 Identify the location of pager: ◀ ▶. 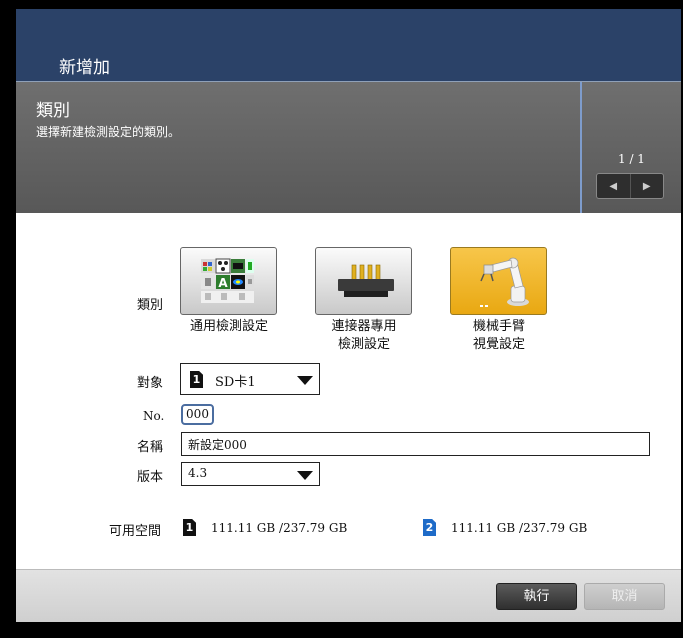
(630, 186).